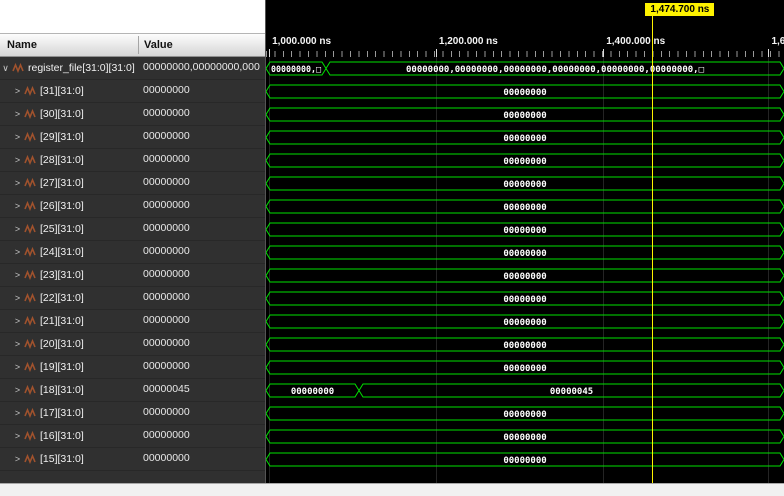 This screenshot has height=496, width=784. Describe the element at coordinates (132, 91) in the screenshot. I see `signal-row: > [31][31:0] 00000000` at that location.